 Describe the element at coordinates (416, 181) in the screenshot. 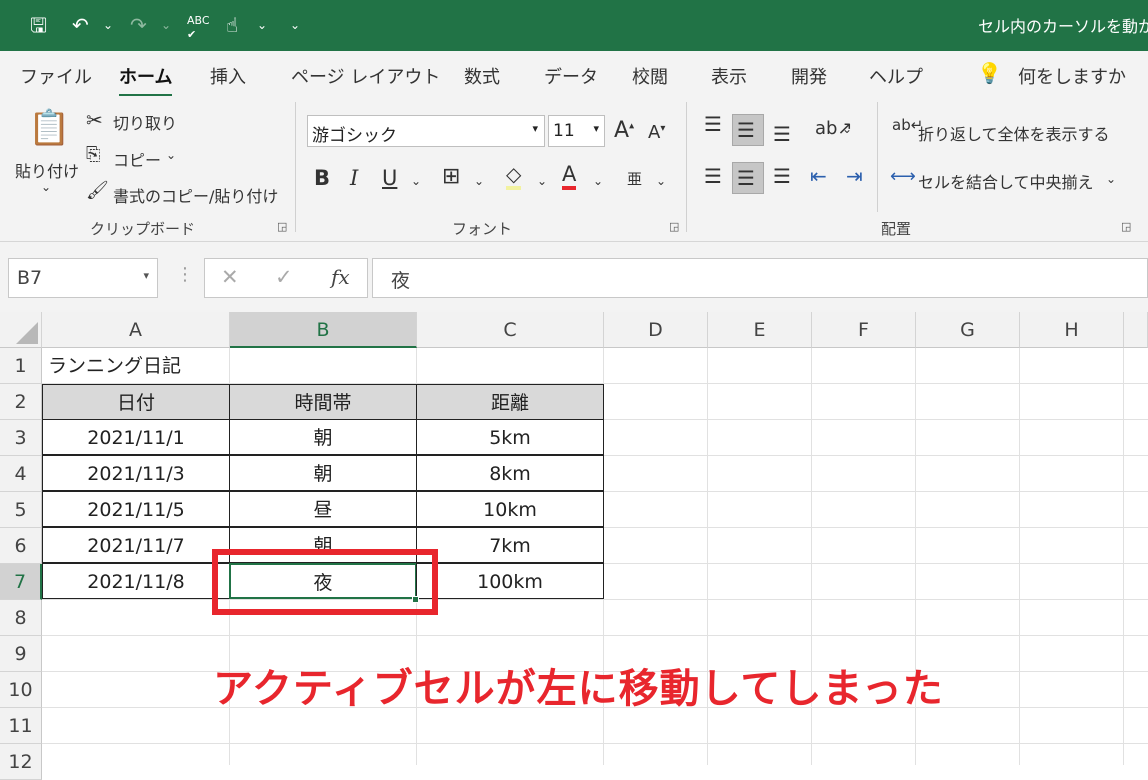

I see `underline-dropdown-icon: ⌄` at that location.